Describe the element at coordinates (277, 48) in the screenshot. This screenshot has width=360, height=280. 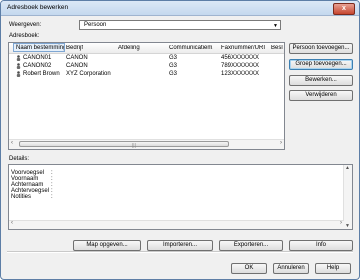
I see `column-header-more: Besl` at that location.